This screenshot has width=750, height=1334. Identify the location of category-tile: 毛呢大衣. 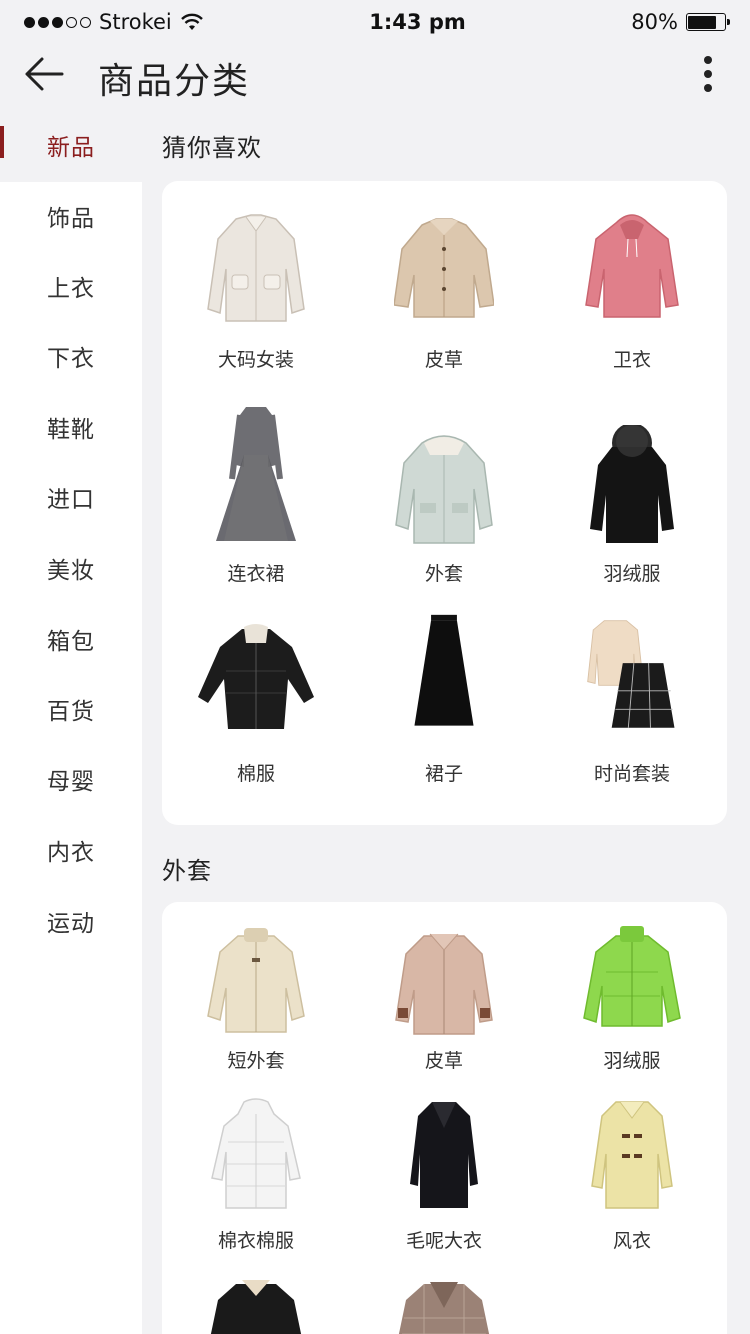
(444, 1182).